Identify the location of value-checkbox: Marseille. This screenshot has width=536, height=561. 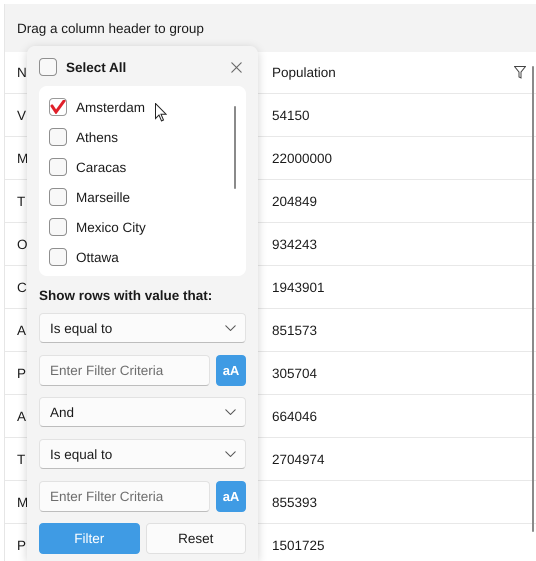
(142, 197).